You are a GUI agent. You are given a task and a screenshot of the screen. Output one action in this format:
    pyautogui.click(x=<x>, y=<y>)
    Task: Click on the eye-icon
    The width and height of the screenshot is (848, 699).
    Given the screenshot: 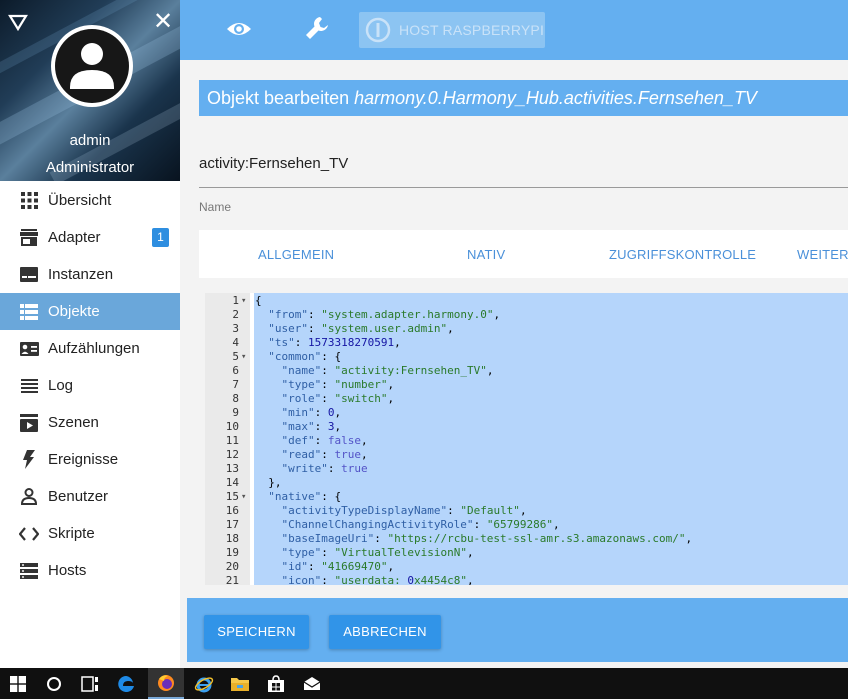 What is the action you would take?
    pyautogui.click(x=239, y=29)
    